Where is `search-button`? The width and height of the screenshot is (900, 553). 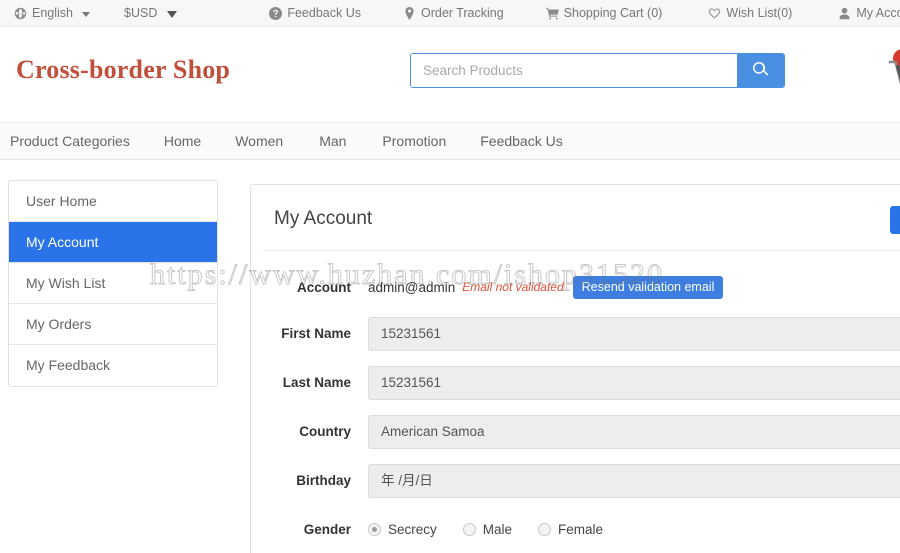
search-button is located at coordinates (760, 70).